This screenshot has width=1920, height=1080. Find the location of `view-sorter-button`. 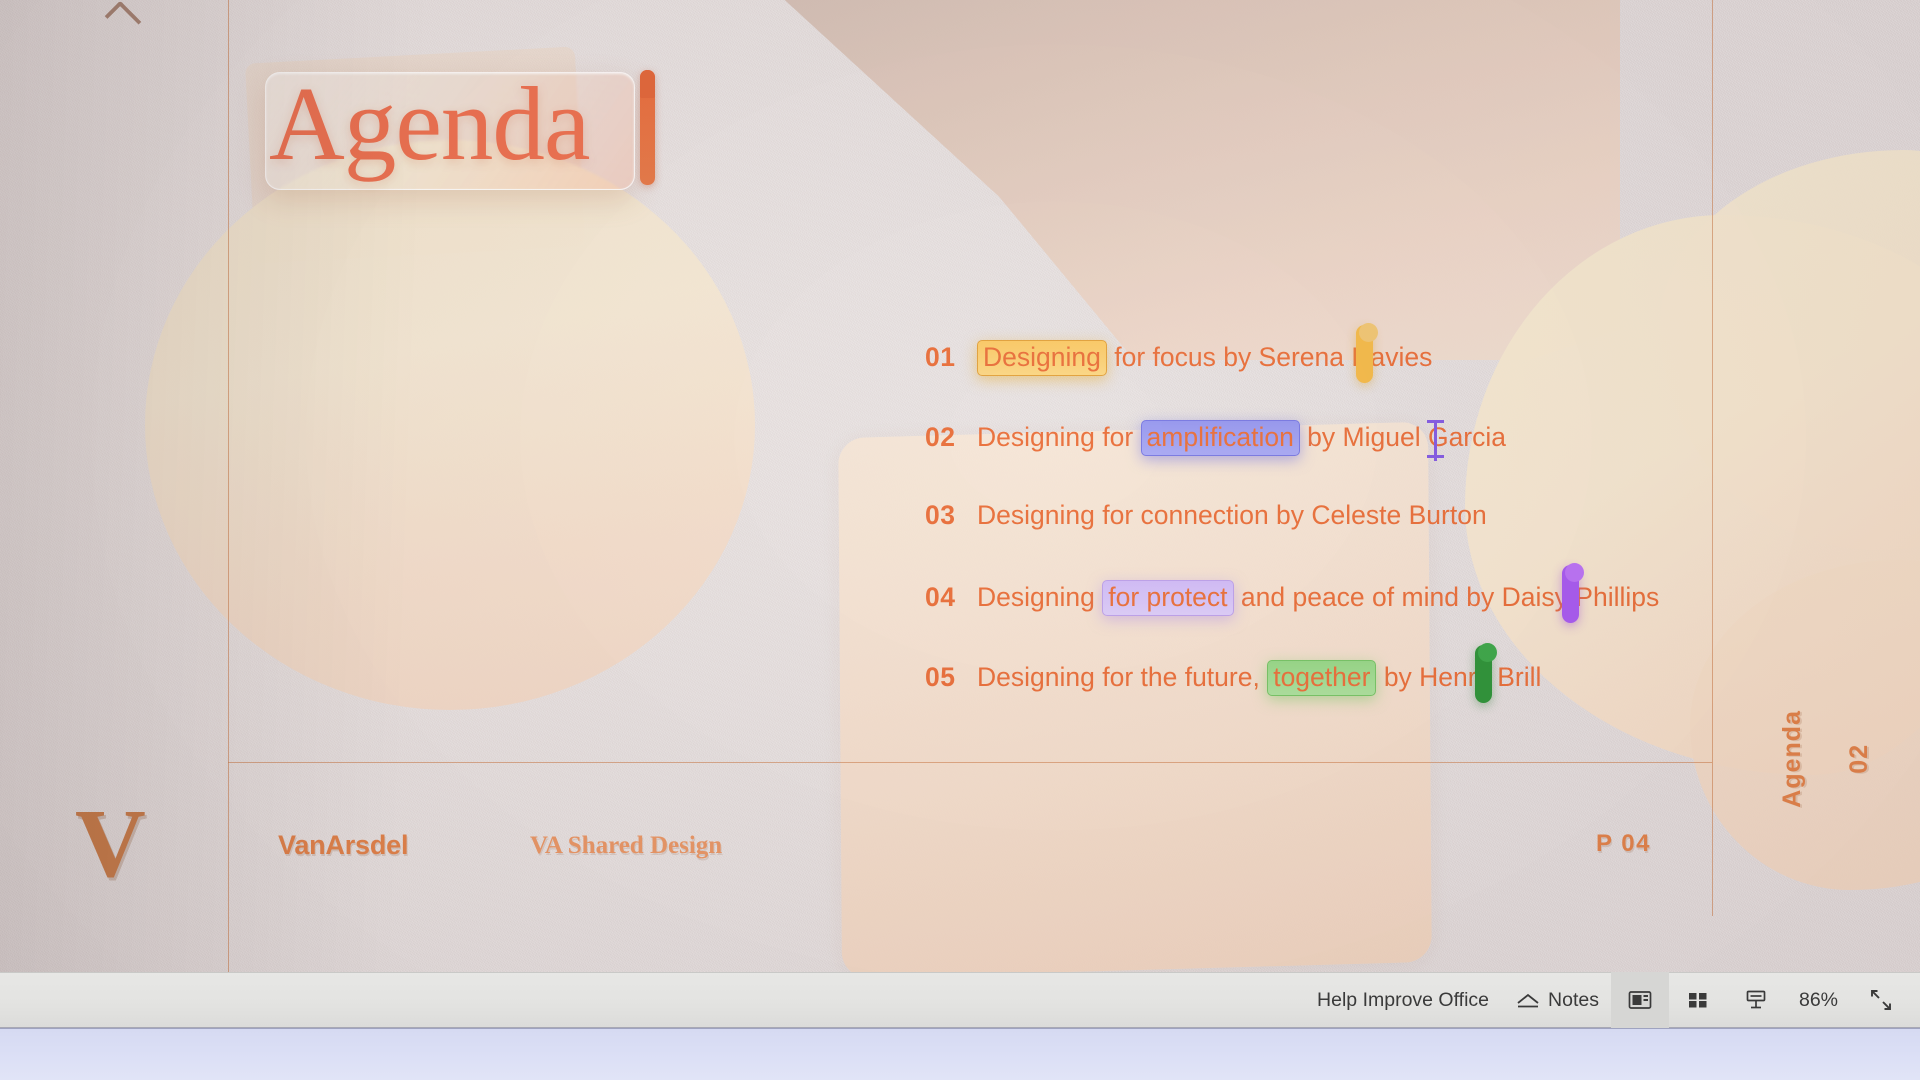

view-sorter-button is located at coordinates (1698, 1000).